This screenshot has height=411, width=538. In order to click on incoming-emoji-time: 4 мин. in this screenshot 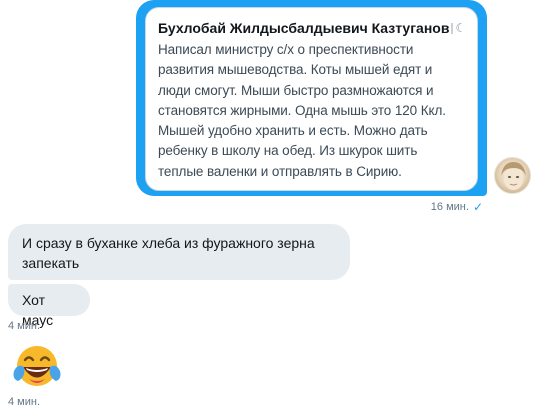, I will do `click(24, 402)`.